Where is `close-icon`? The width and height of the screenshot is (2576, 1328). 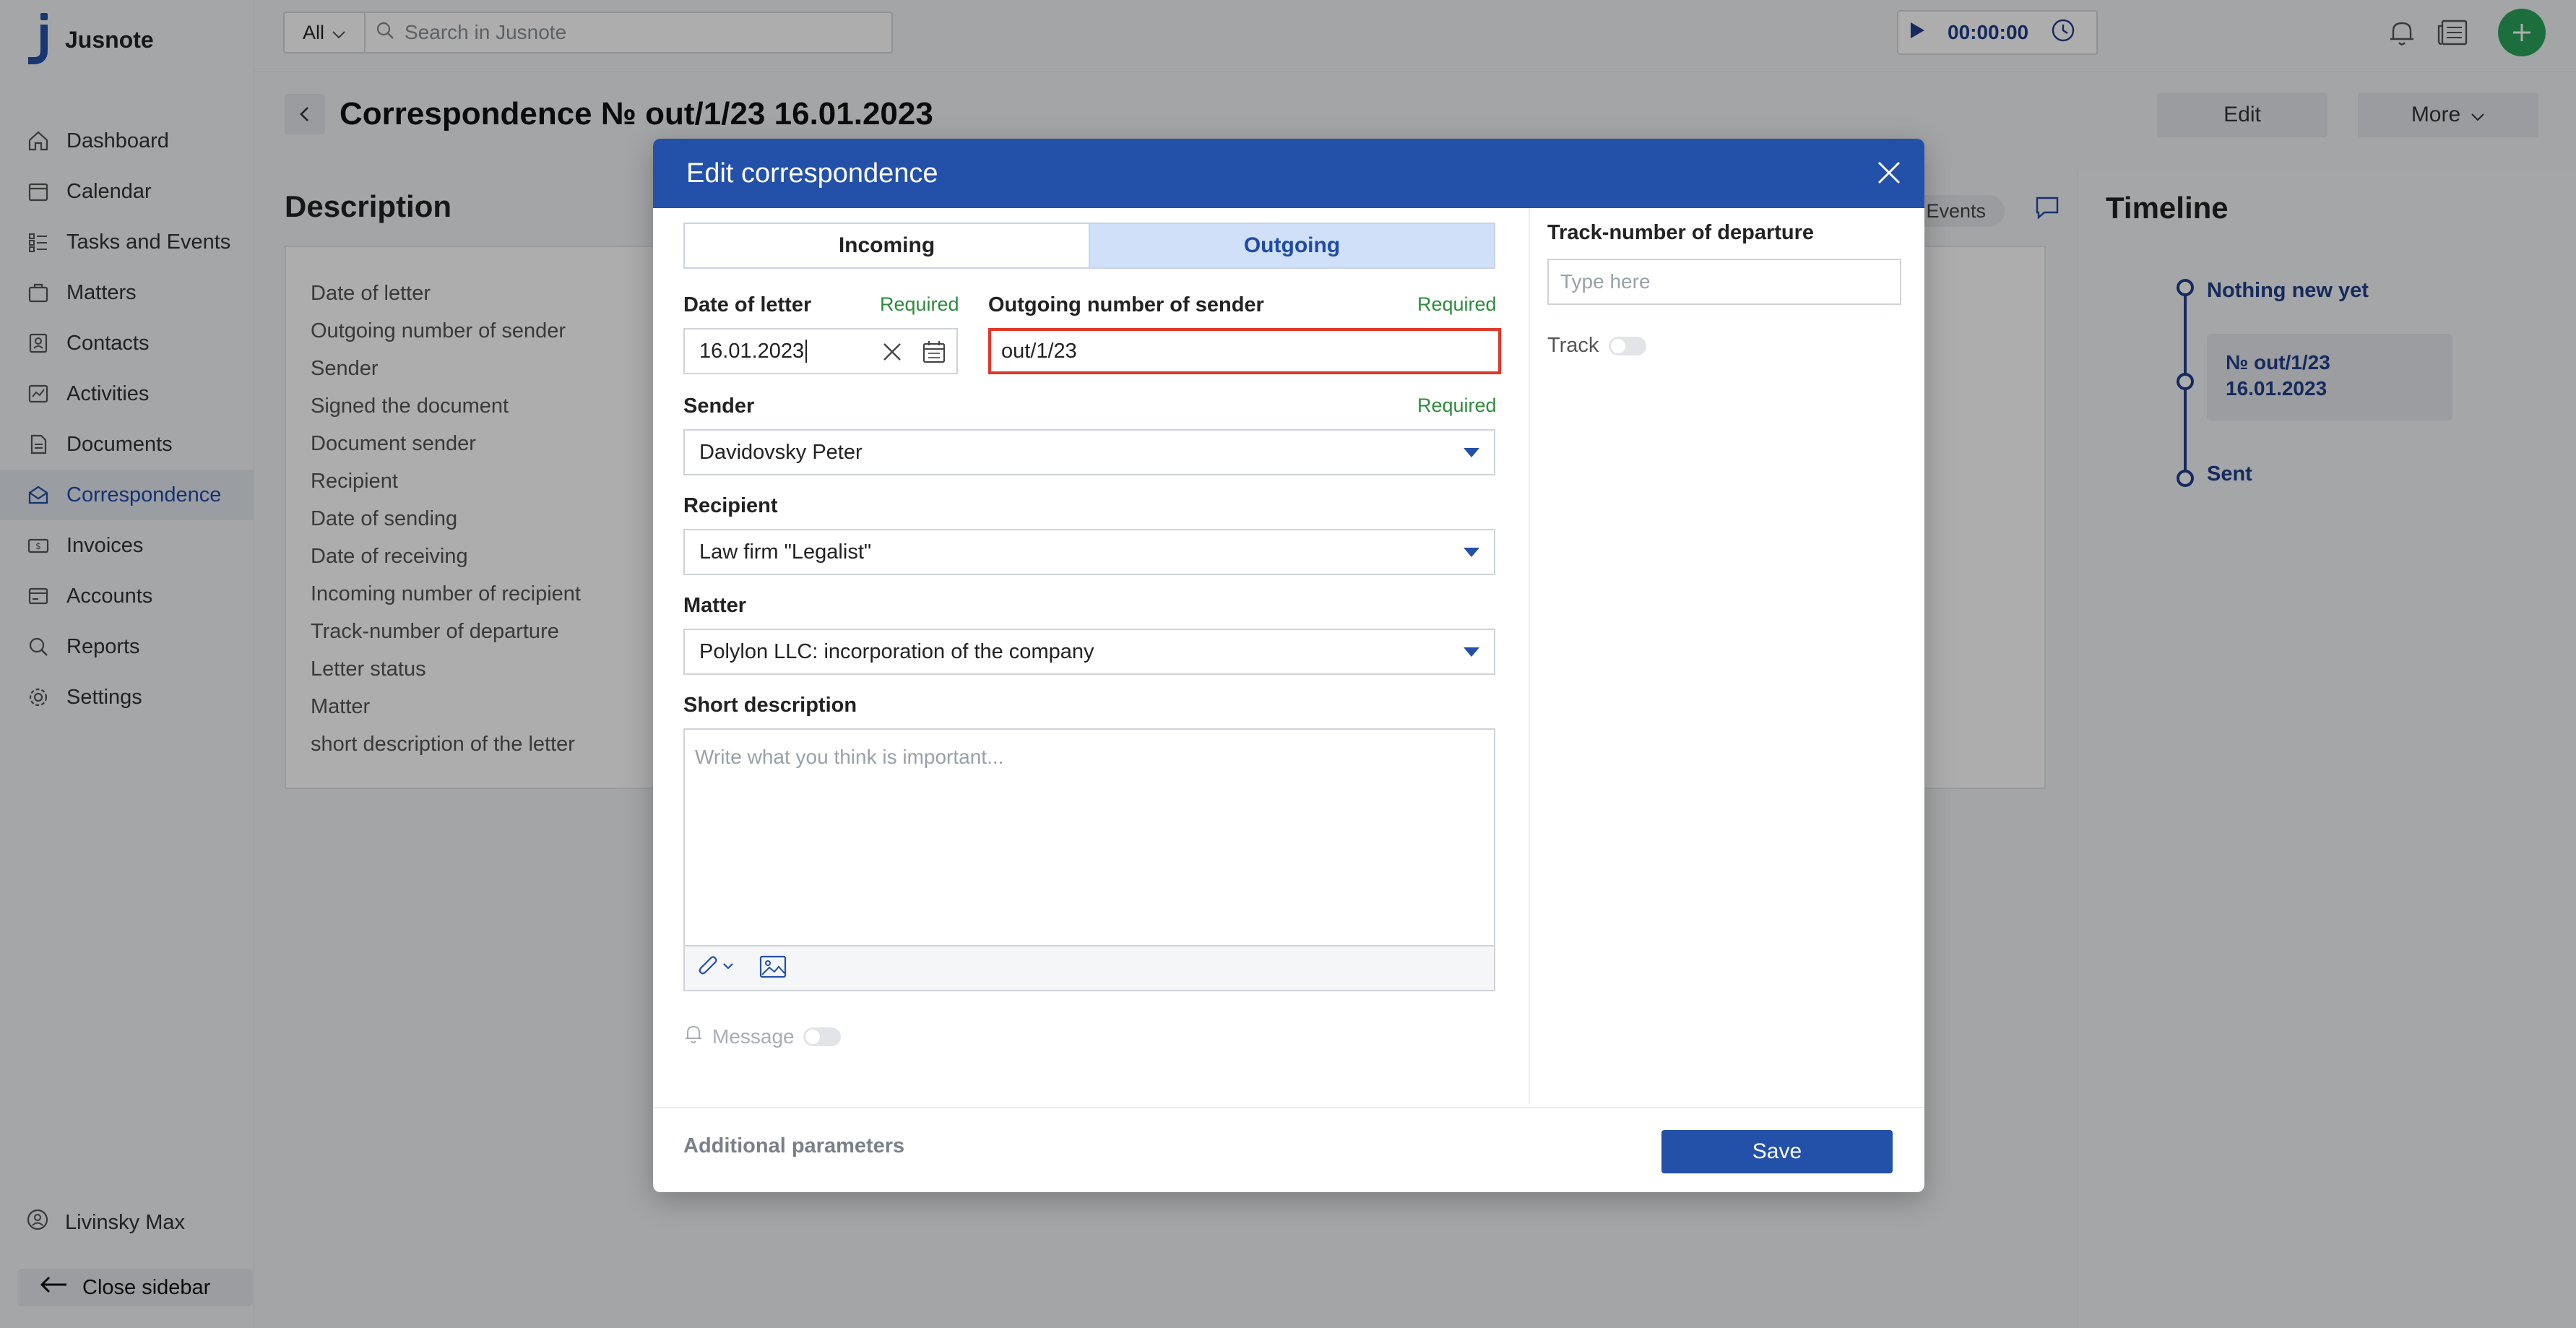 close-icon is located at coordinates (1889, 173).